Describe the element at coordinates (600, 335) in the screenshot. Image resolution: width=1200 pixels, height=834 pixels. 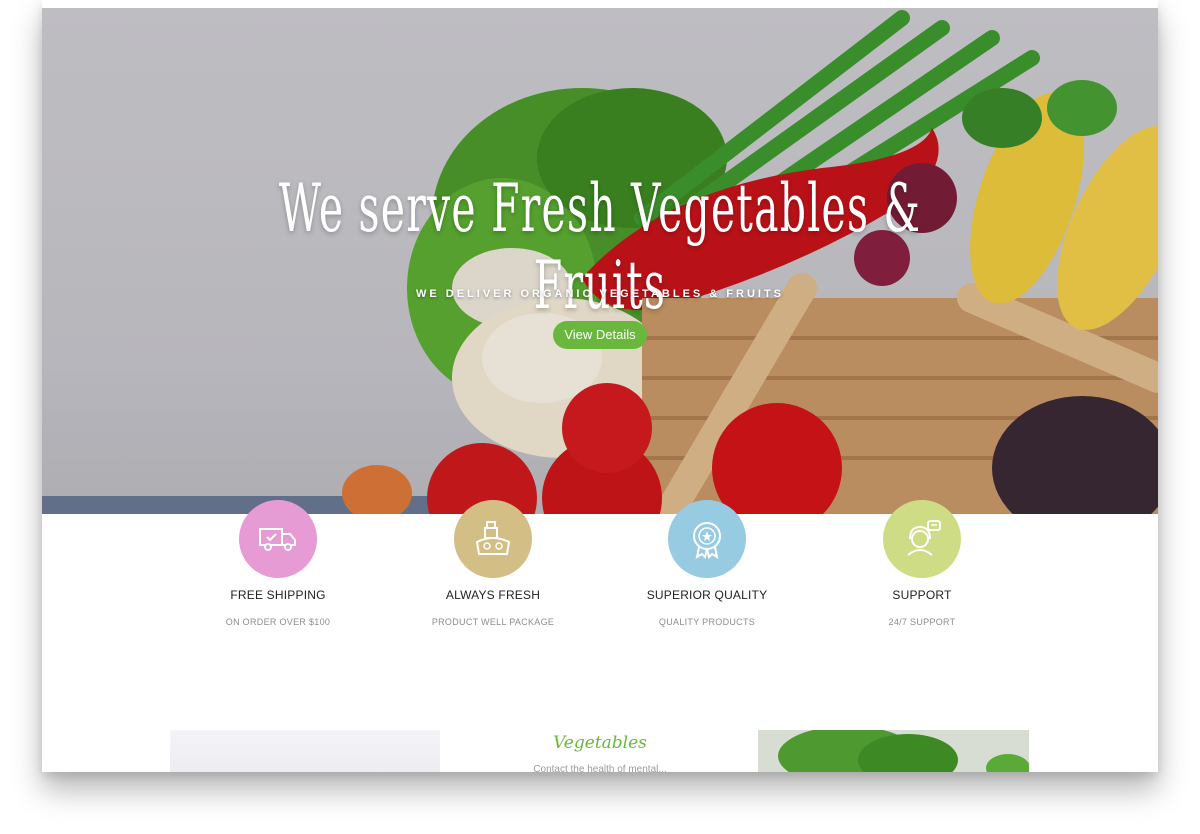
I see `view-details-button: View Details` at that location.